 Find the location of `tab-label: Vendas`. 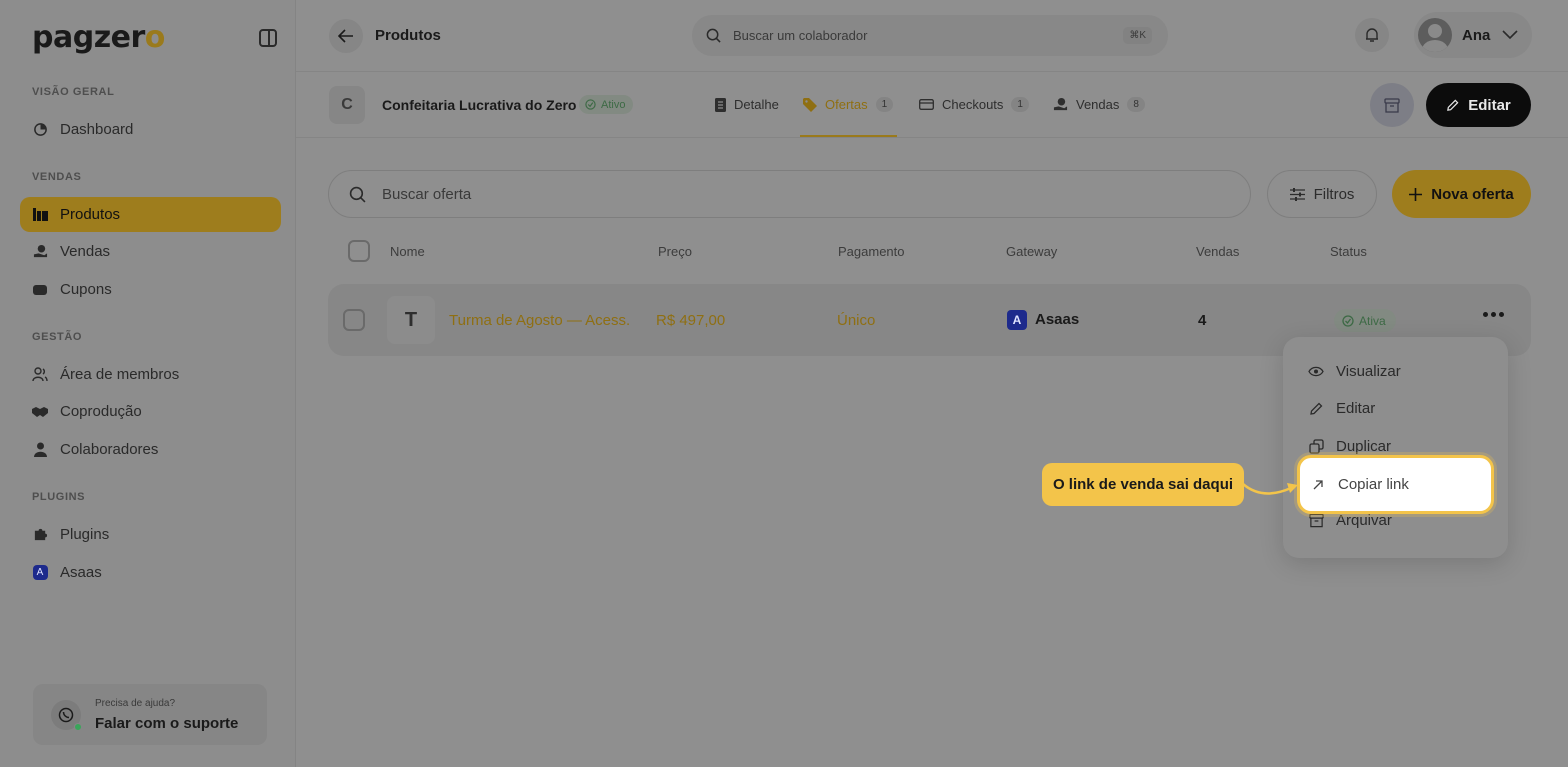

tab-label: Vendas is located at coordinates (1098, 104).